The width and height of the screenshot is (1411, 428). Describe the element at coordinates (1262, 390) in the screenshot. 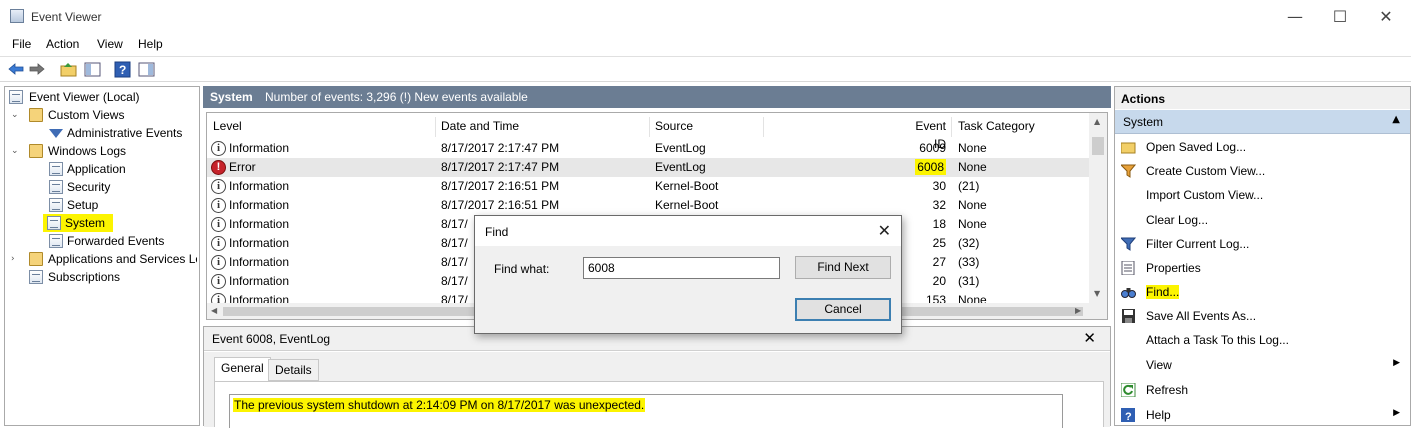

I see `action-refresh: Refresh` at that location.